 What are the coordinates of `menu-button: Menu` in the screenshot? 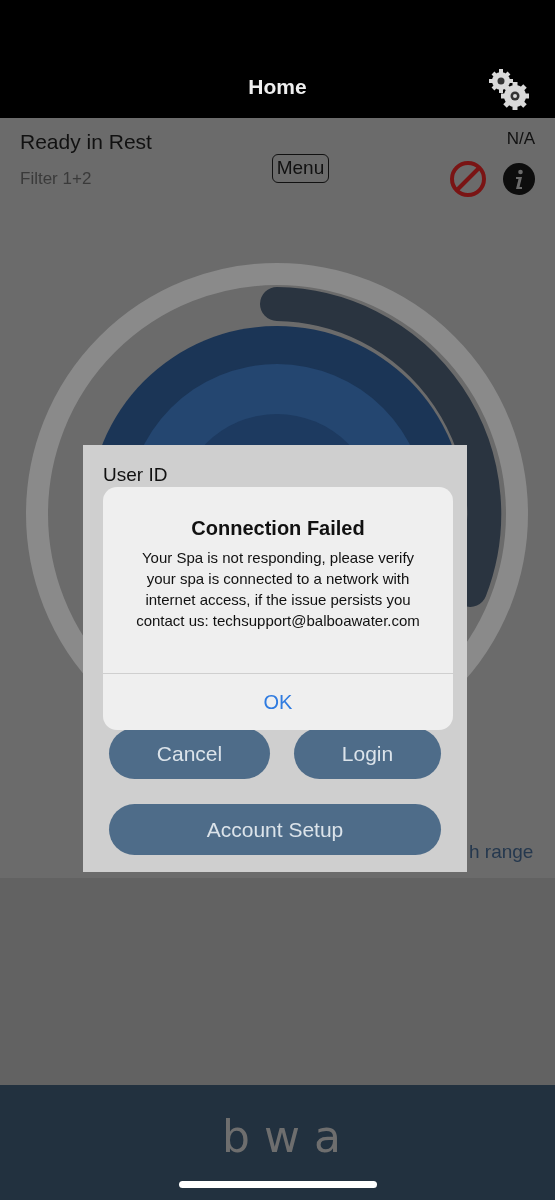 It's located at (300, 168).